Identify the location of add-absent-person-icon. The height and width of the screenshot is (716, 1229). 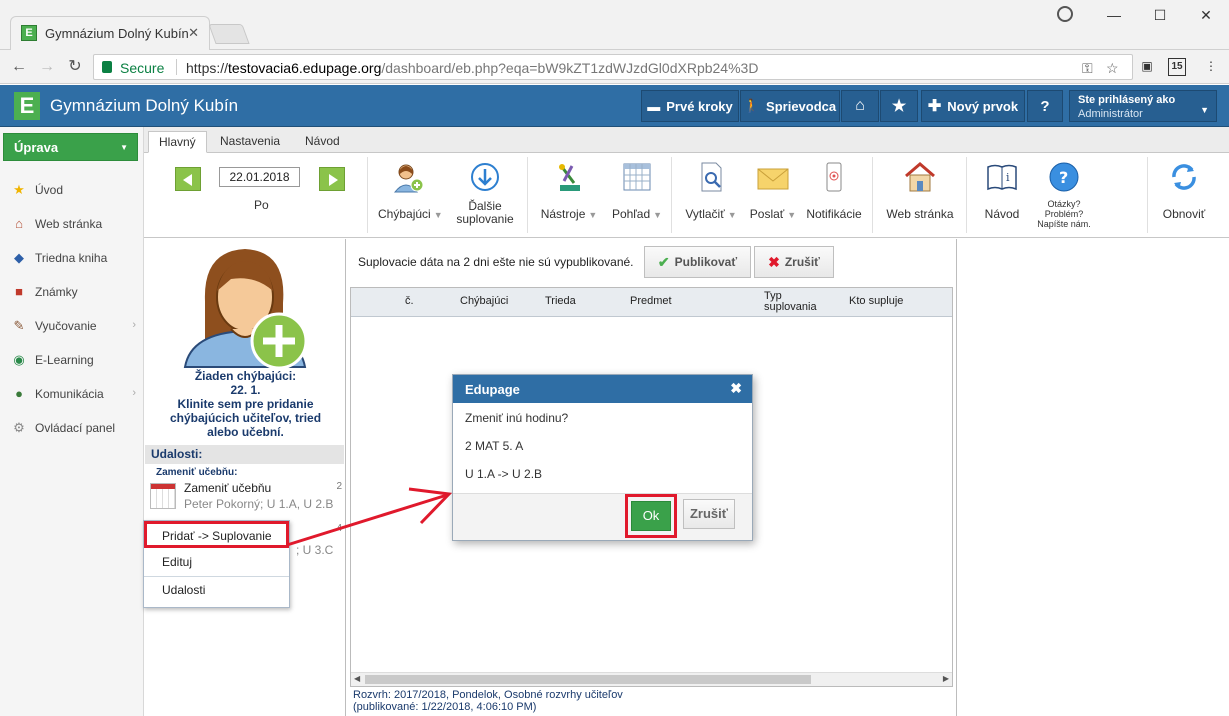
(247, 305).